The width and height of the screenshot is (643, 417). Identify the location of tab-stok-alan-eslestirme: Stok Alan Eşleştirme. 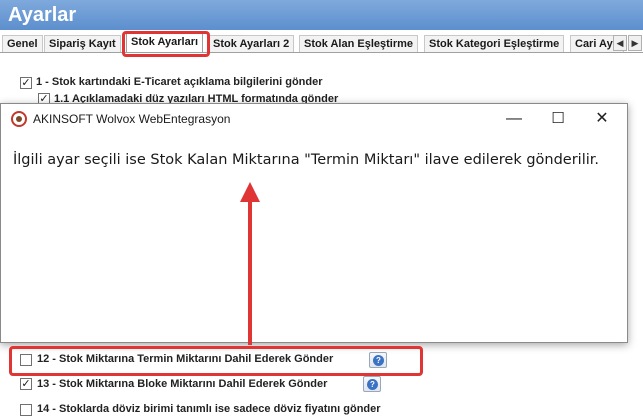
(359, 43).